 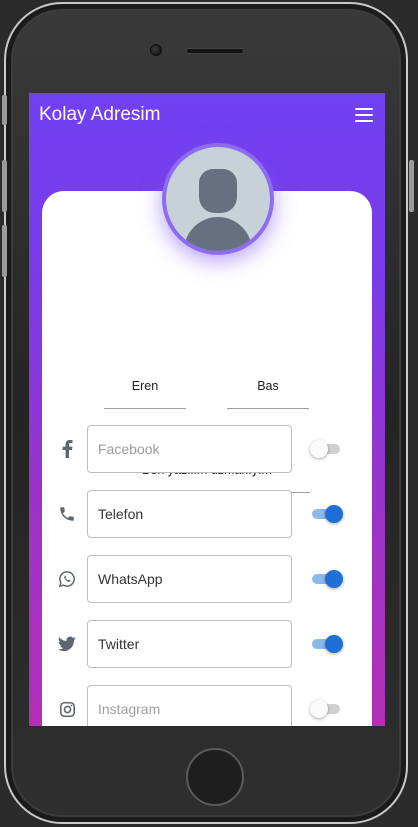 I want to click on social-row-whatsapp: WhatsApp, so click(x=207, y=579).